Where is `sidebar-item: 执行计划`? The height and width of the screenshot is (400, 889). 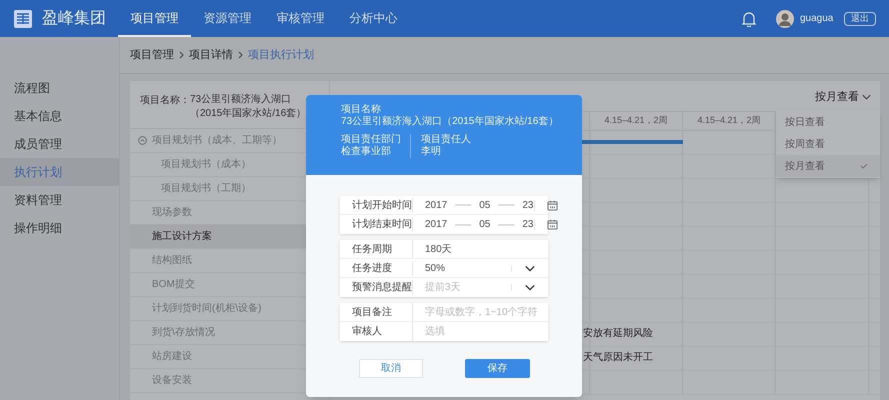
sidebar-item: 执行计划 is located at coordinates (59, 172).